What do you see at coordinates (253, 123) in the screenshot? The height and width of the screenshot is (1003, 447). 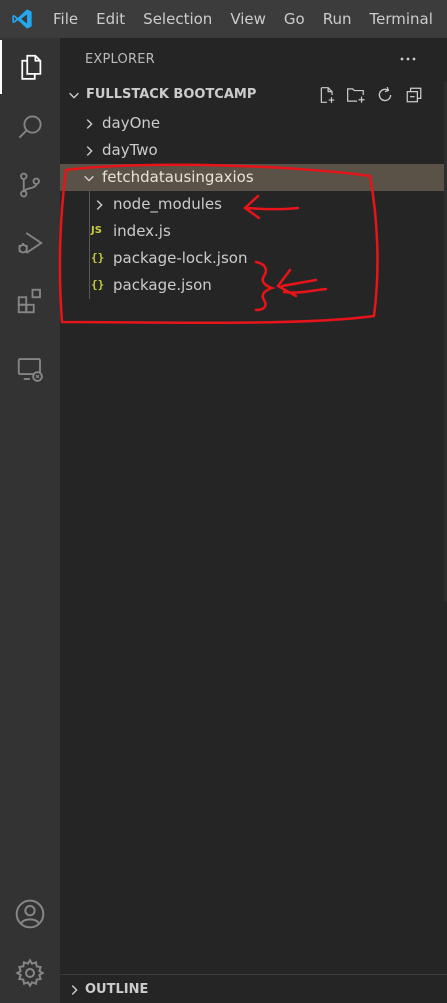 I see `tree-item-dayone: dayOne` at bounding box center [253, 123].